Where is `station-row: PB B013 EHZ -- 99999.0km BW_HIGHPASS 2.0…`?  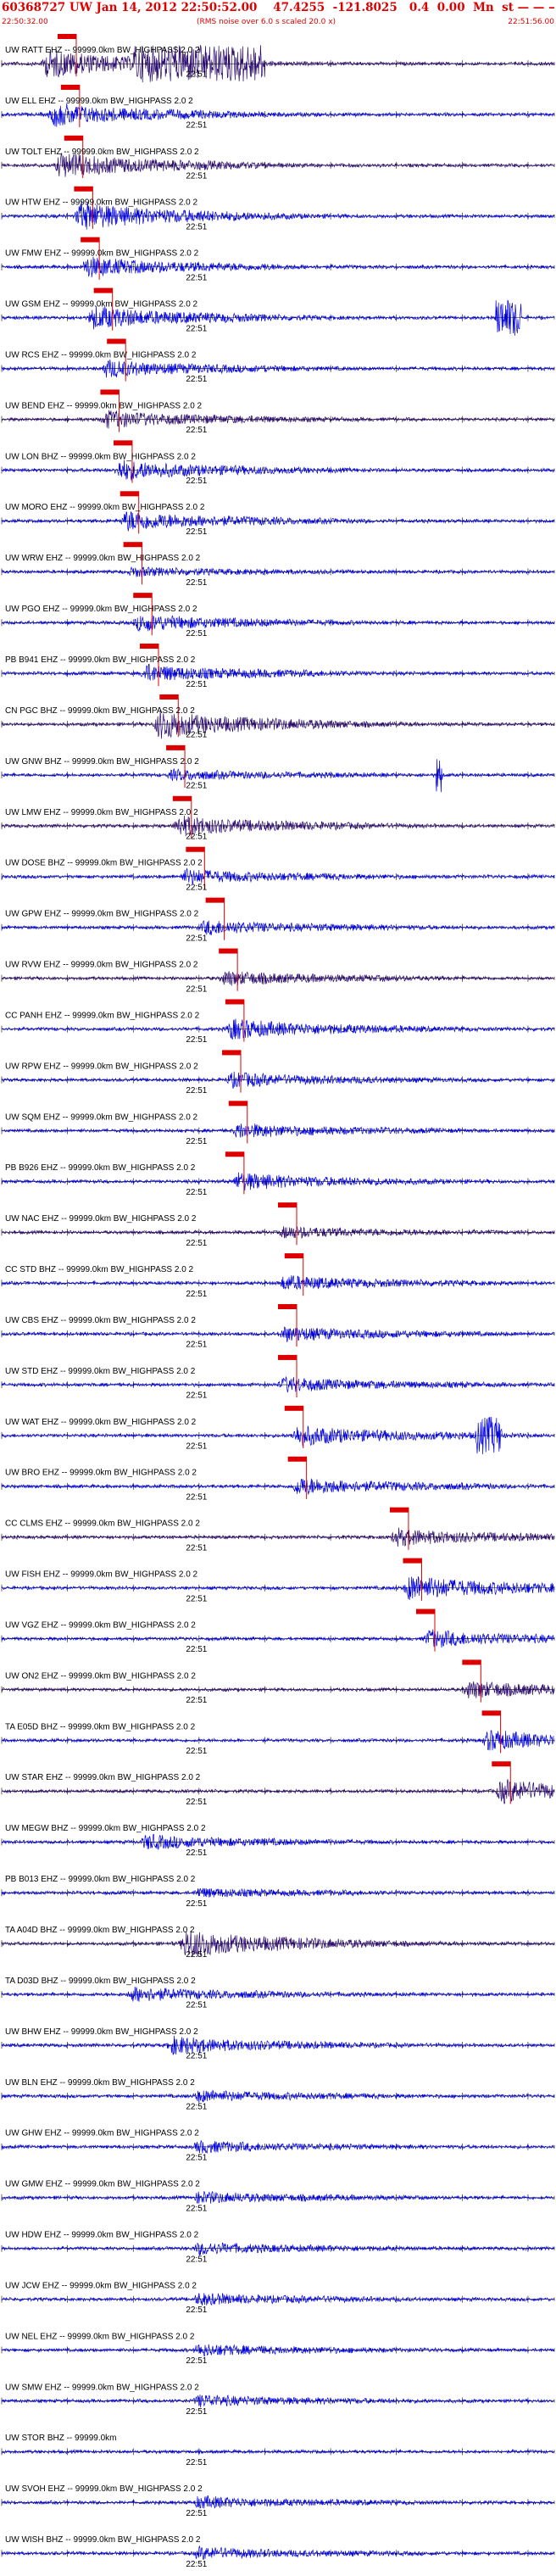
station-row: PB B013 EHZ -- 99999.0km BW_HIGHPASS 2.0… is located at coordinates (278, 1892).